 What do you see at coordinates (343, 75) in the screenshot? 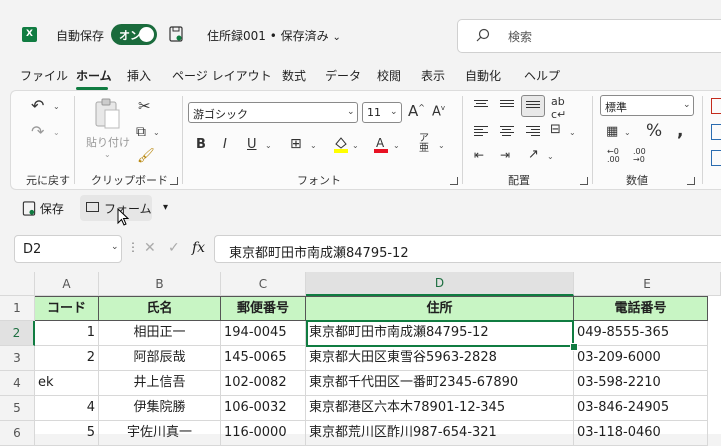
I see `tab-data: データ` at bounding box center [343, 75].